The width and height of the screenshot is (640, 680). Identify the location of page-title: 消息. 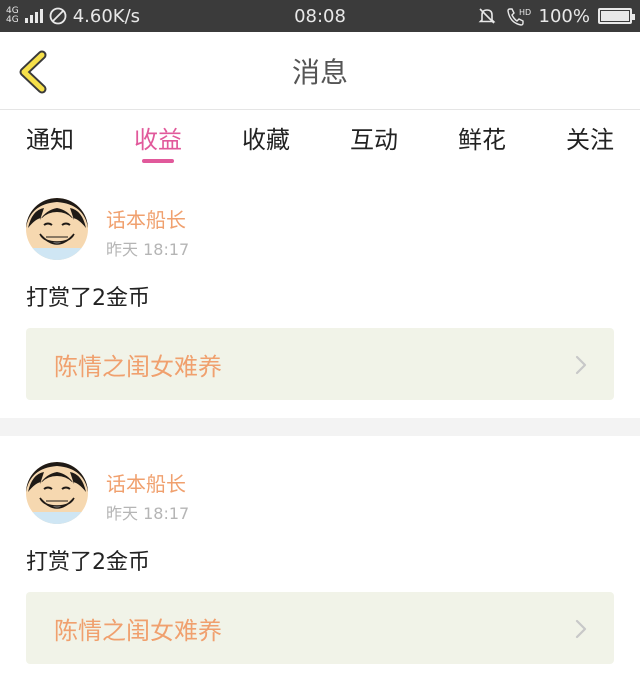
(319, 72).